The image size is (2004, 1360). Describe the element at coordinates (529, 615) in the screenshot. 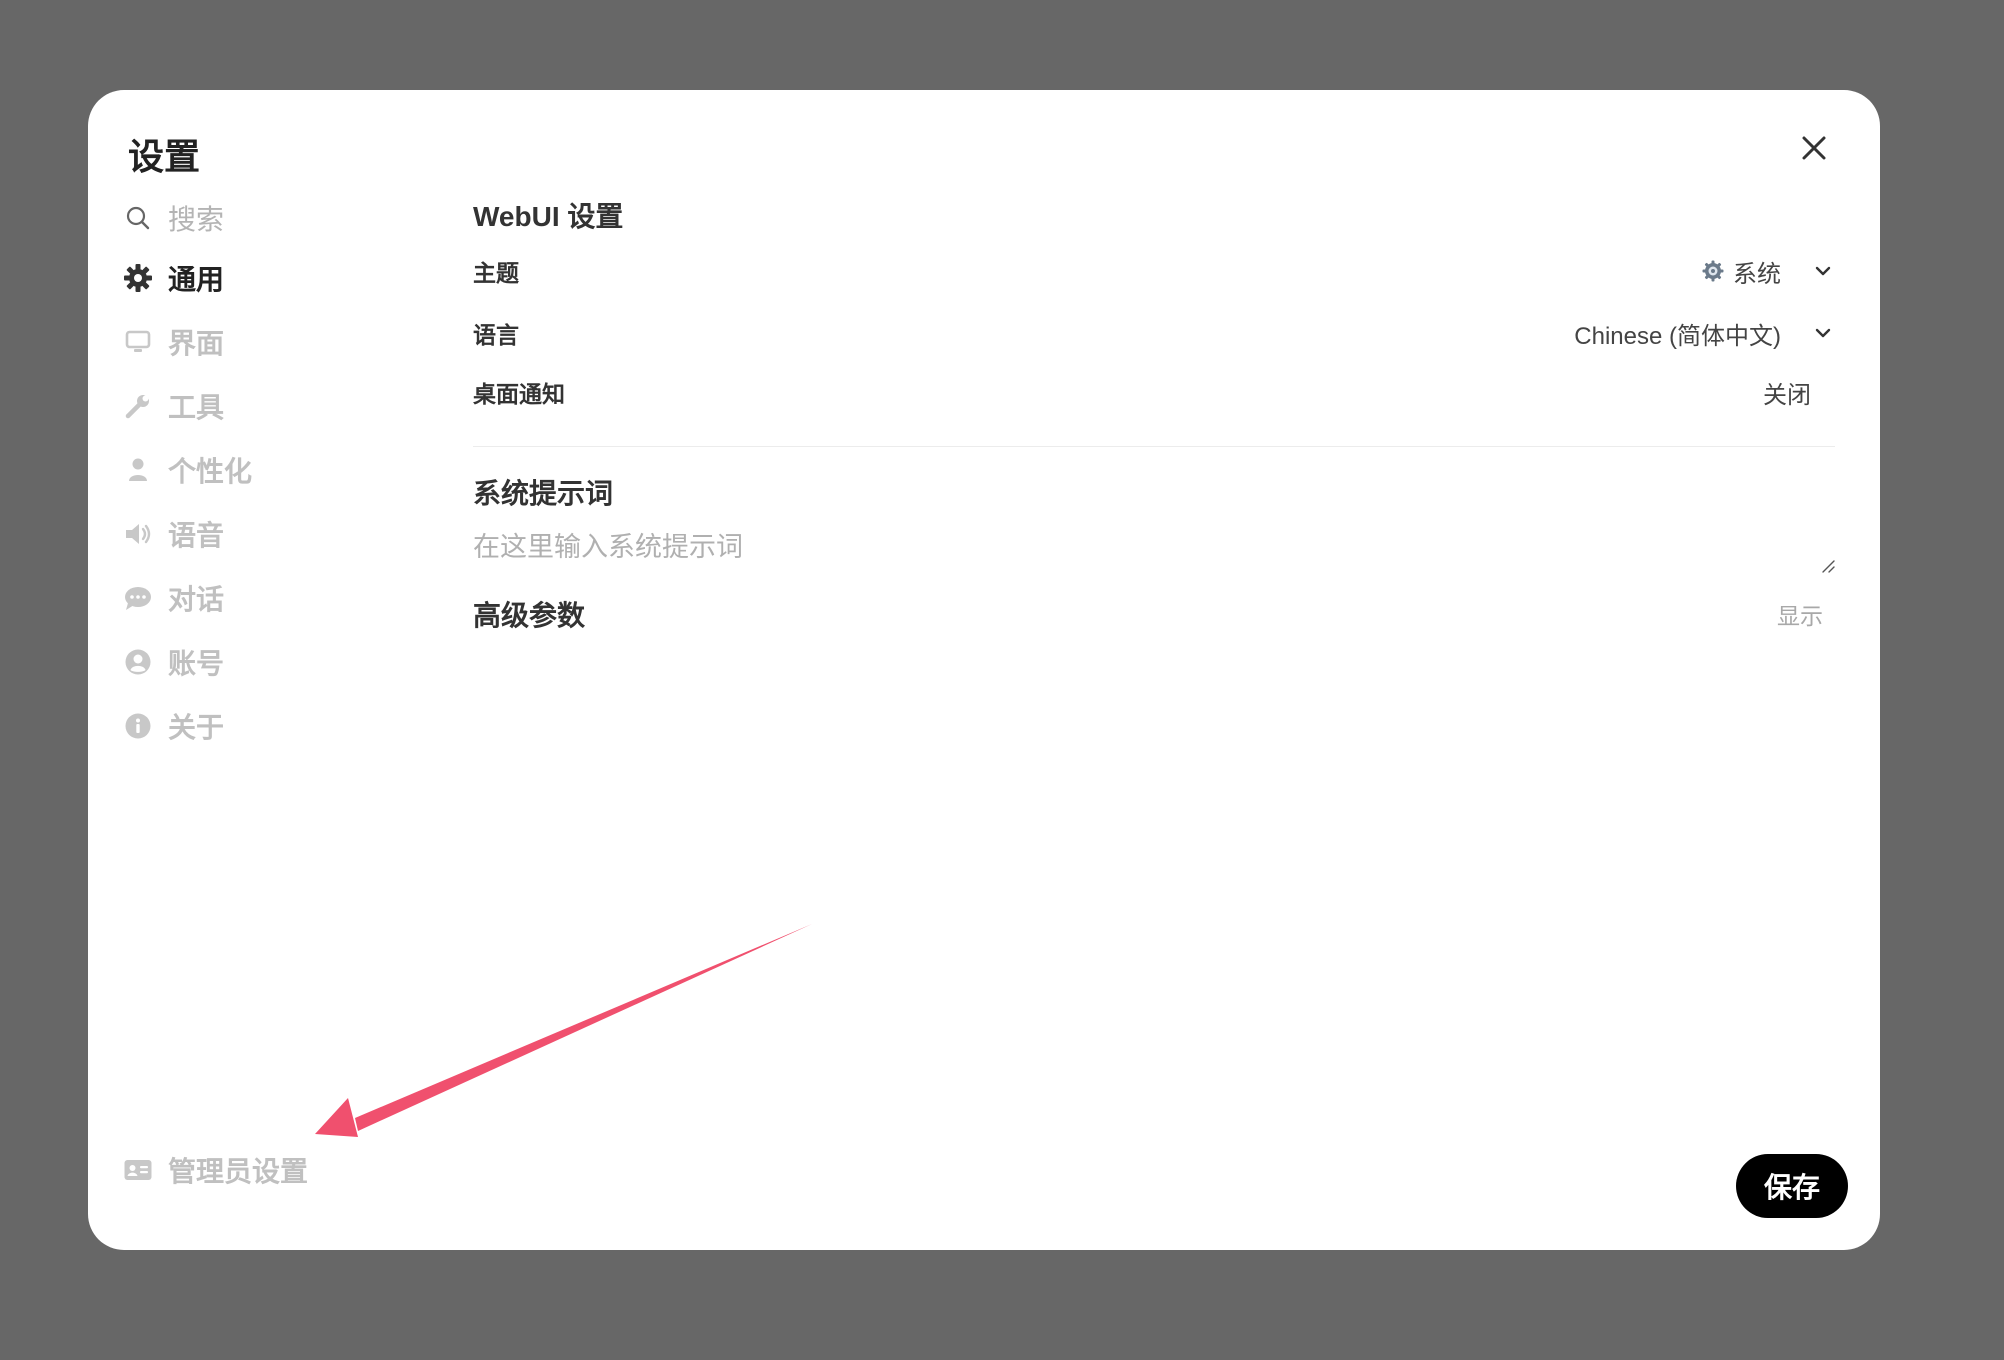

I see `advanced-params-label: 高级参数` at that location.